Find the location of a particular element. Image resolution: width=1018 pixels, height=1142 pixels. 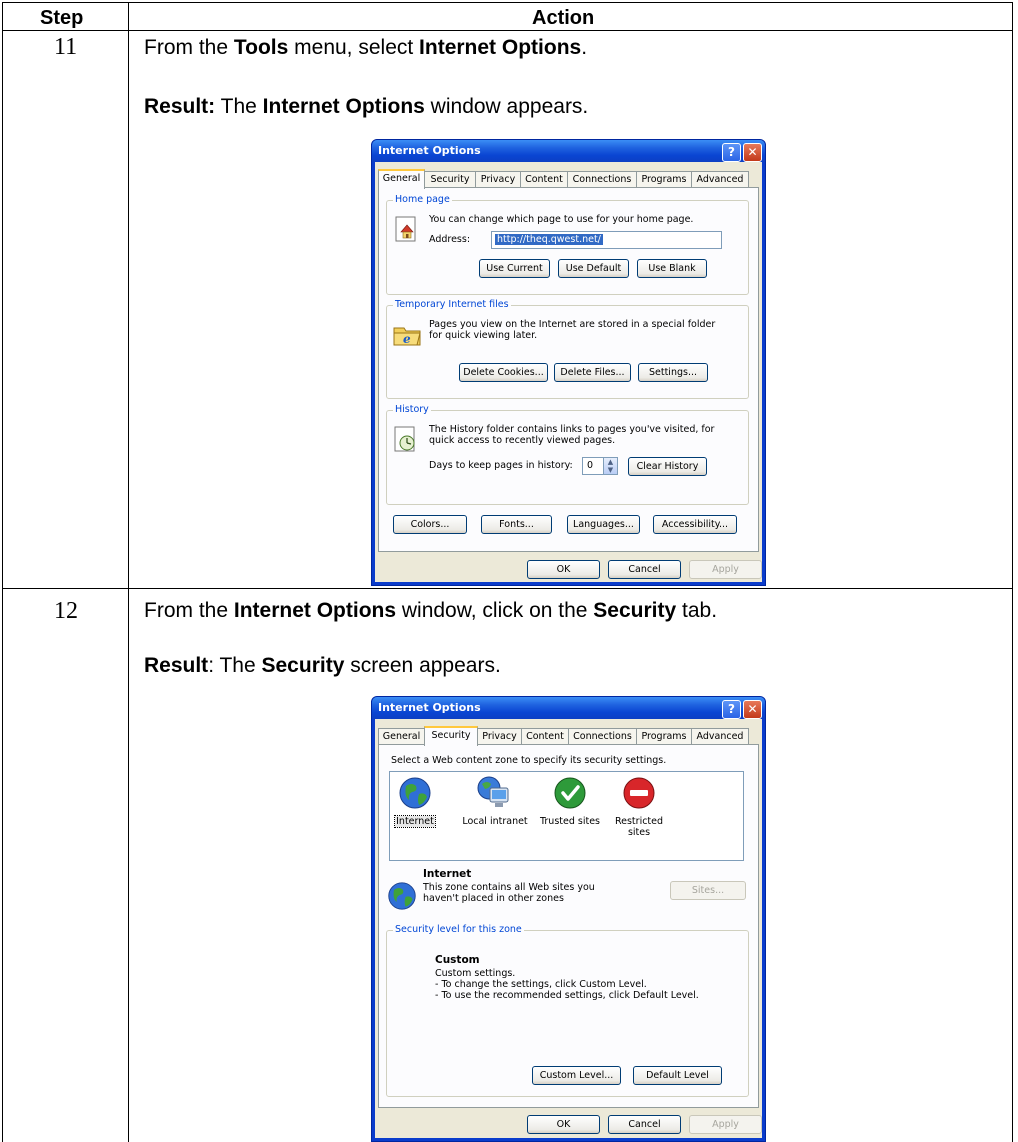

zone-desc-1: This zone contains all Web sites you is located at coordinates (509, 887).